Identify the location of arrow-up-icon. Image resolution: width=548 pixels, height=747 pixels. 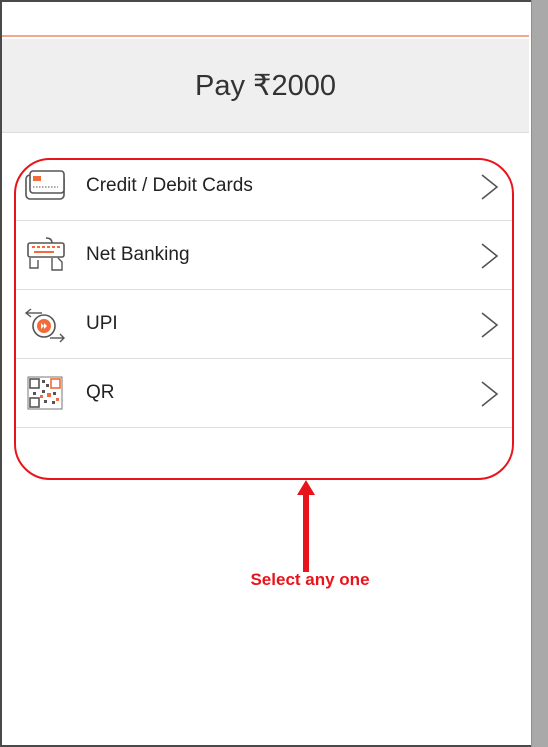
(306, 526).